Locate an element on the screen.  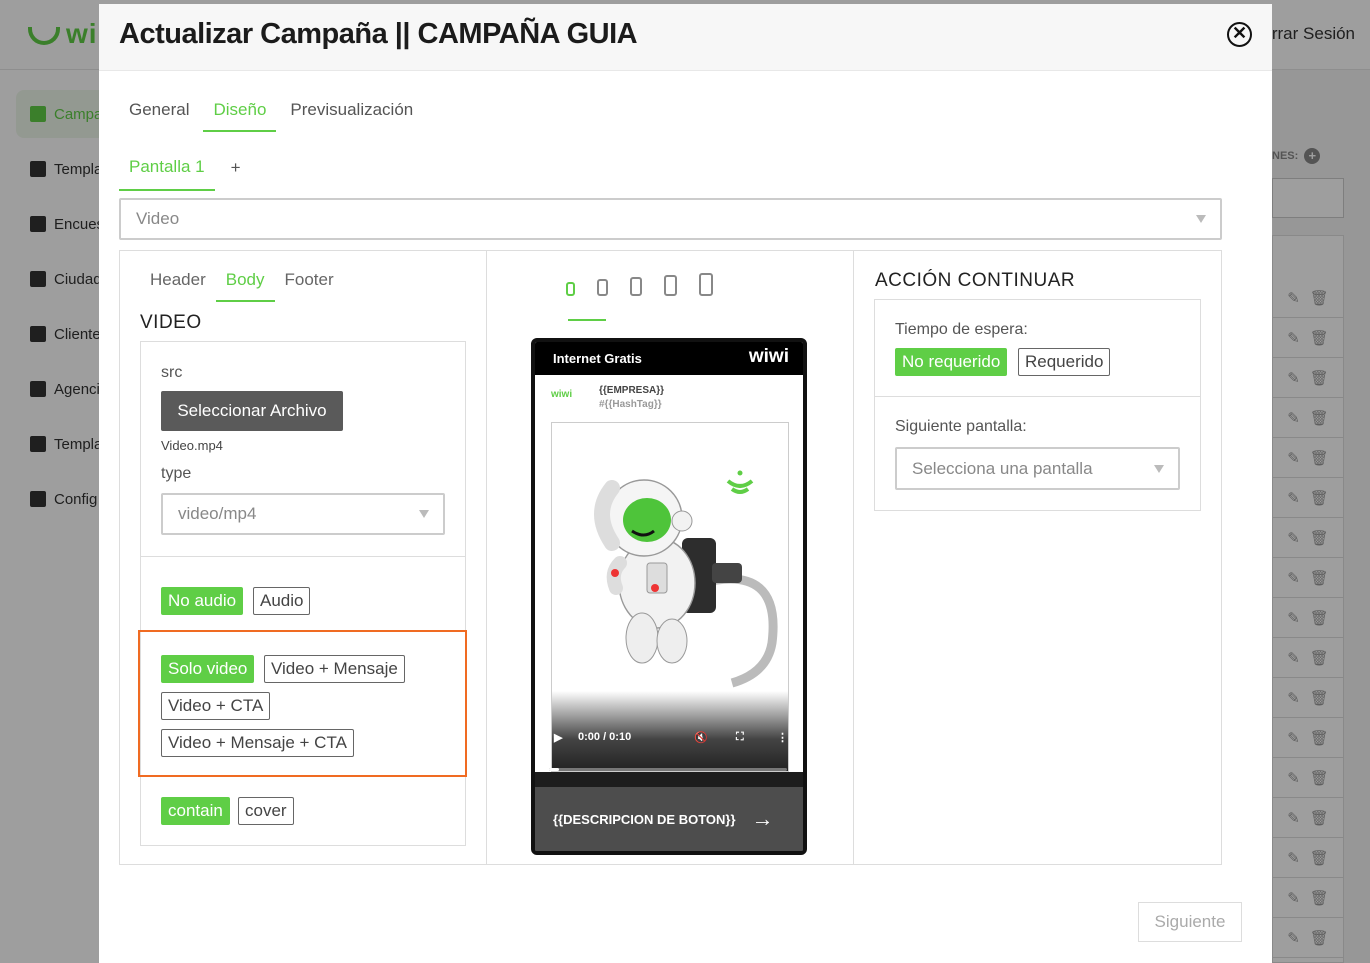
next-screen-label: Siguiente pantalla: is located at coordinates (961, 426).